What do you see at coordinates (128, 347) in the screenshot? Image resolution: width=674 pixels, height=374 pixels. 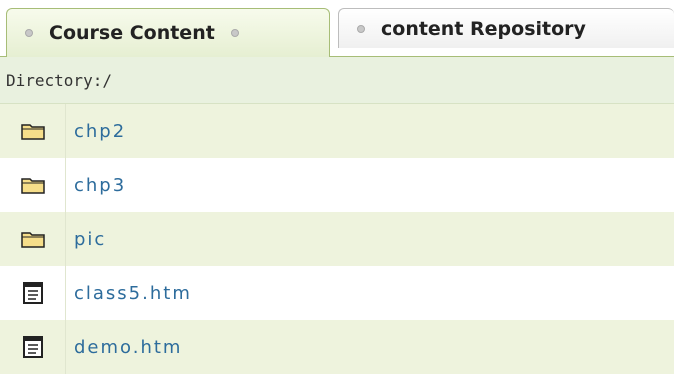 I see `entry-link: demo.htm` at bounding box center [128, 347].